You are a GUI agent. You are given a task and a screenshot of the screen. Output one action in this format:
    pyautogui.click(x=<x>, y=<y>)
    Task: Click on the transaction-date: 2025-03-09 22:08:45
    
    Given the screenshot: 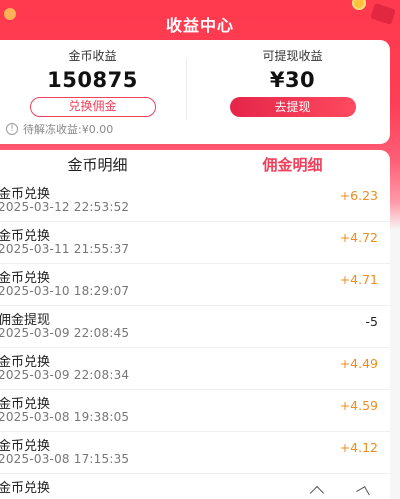 What is the action you would take?
    pyautogui.click(x=65, y=333)
    